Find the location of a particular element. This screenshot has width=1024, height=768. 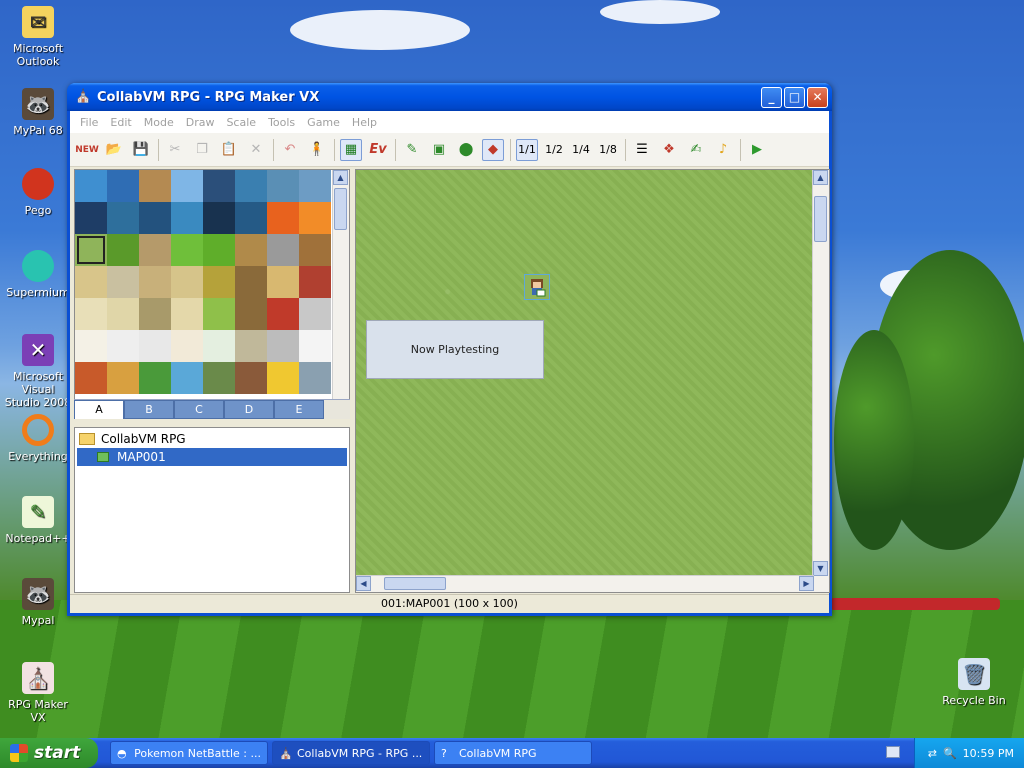

undo-icon: ↶ is located at coordinates (290, 150).